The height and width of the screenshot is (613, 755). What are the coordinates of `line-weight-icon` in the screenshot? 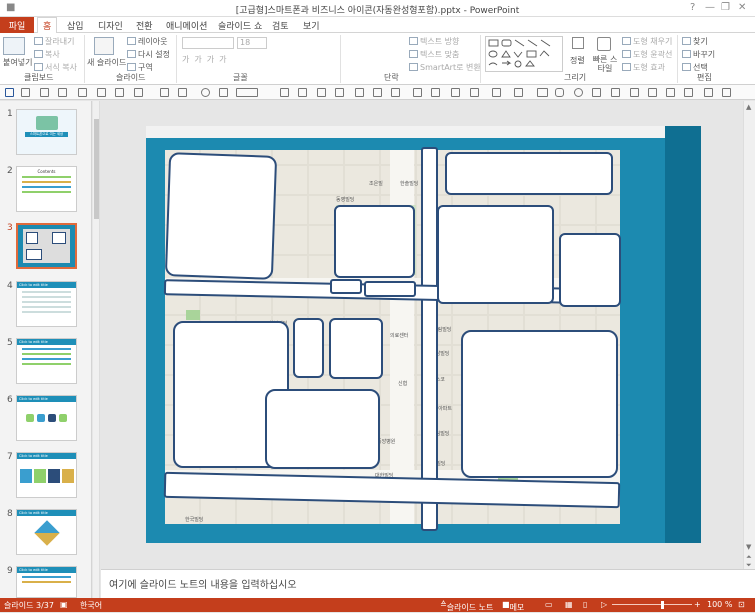 It's located at (247, 92).